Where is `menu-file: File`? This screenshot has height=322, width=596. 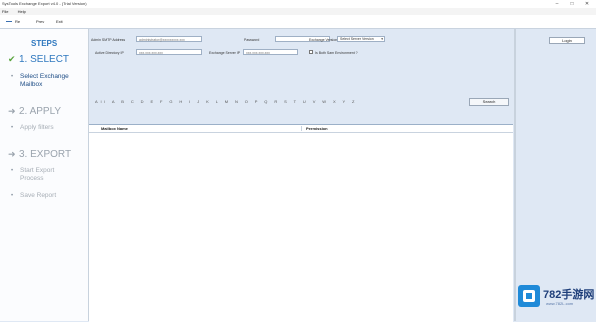
menu-file: File is located at coordinates (5, 11).